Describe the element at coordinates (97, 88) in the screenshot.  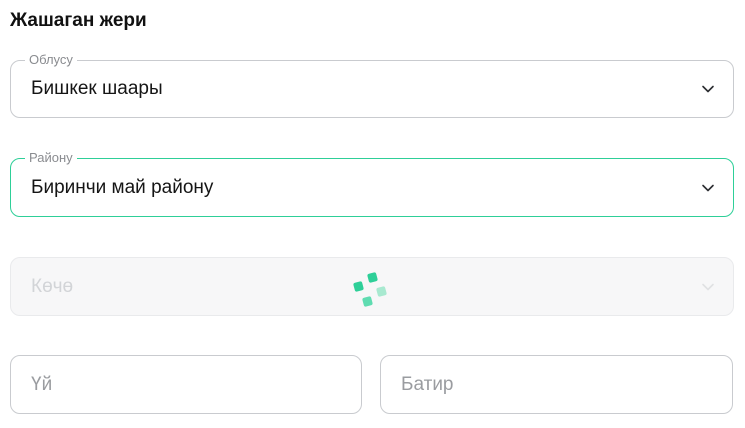
I see `region-value: Бишкек шаары` at that location.